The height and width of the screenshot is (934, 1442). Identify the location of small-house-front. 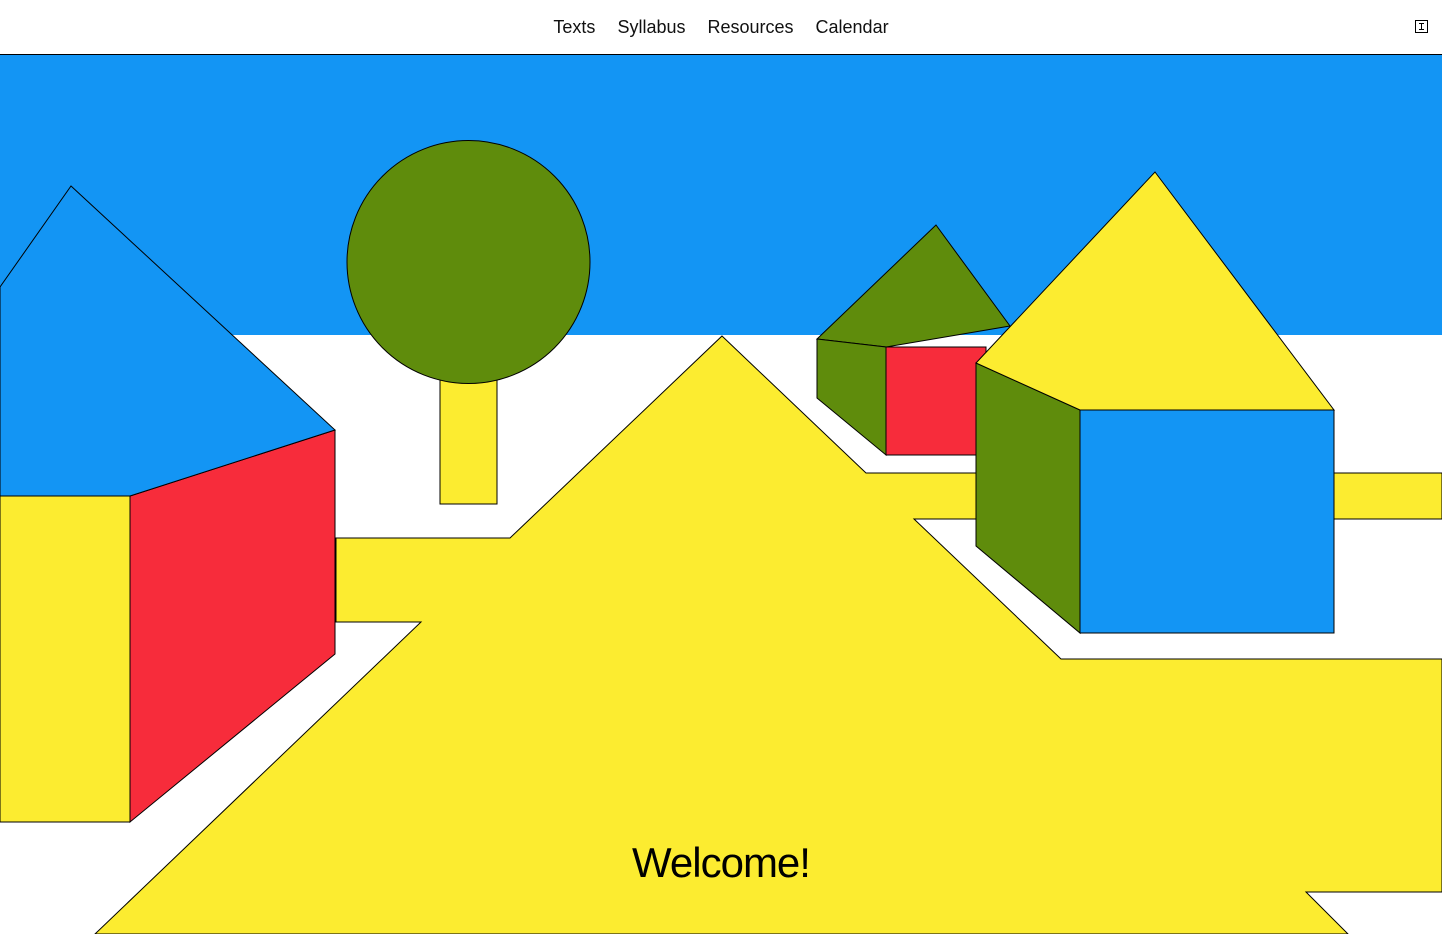
(936, 401).